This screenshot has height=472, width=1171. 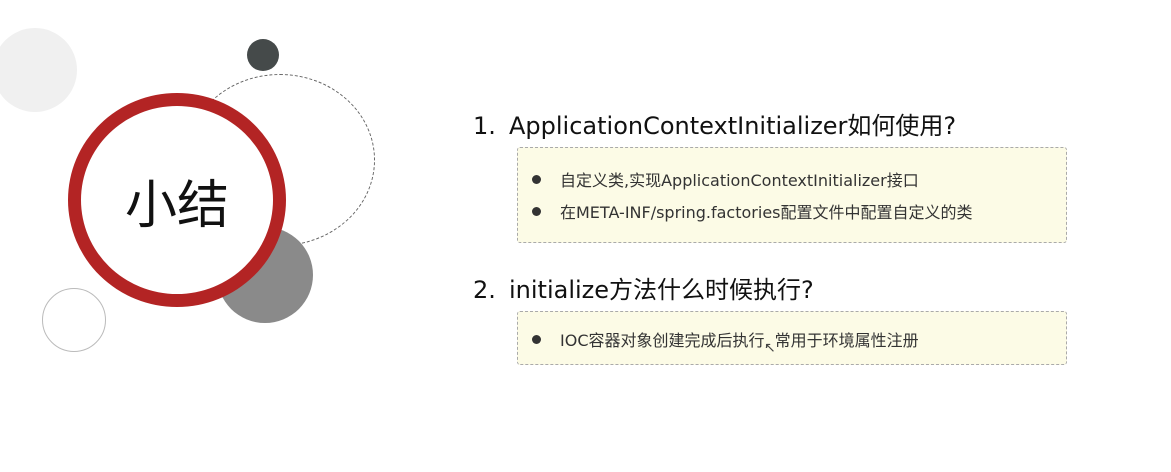 I want to click on mouse-cursor-icon: ↖, so click(x=770, y=348).